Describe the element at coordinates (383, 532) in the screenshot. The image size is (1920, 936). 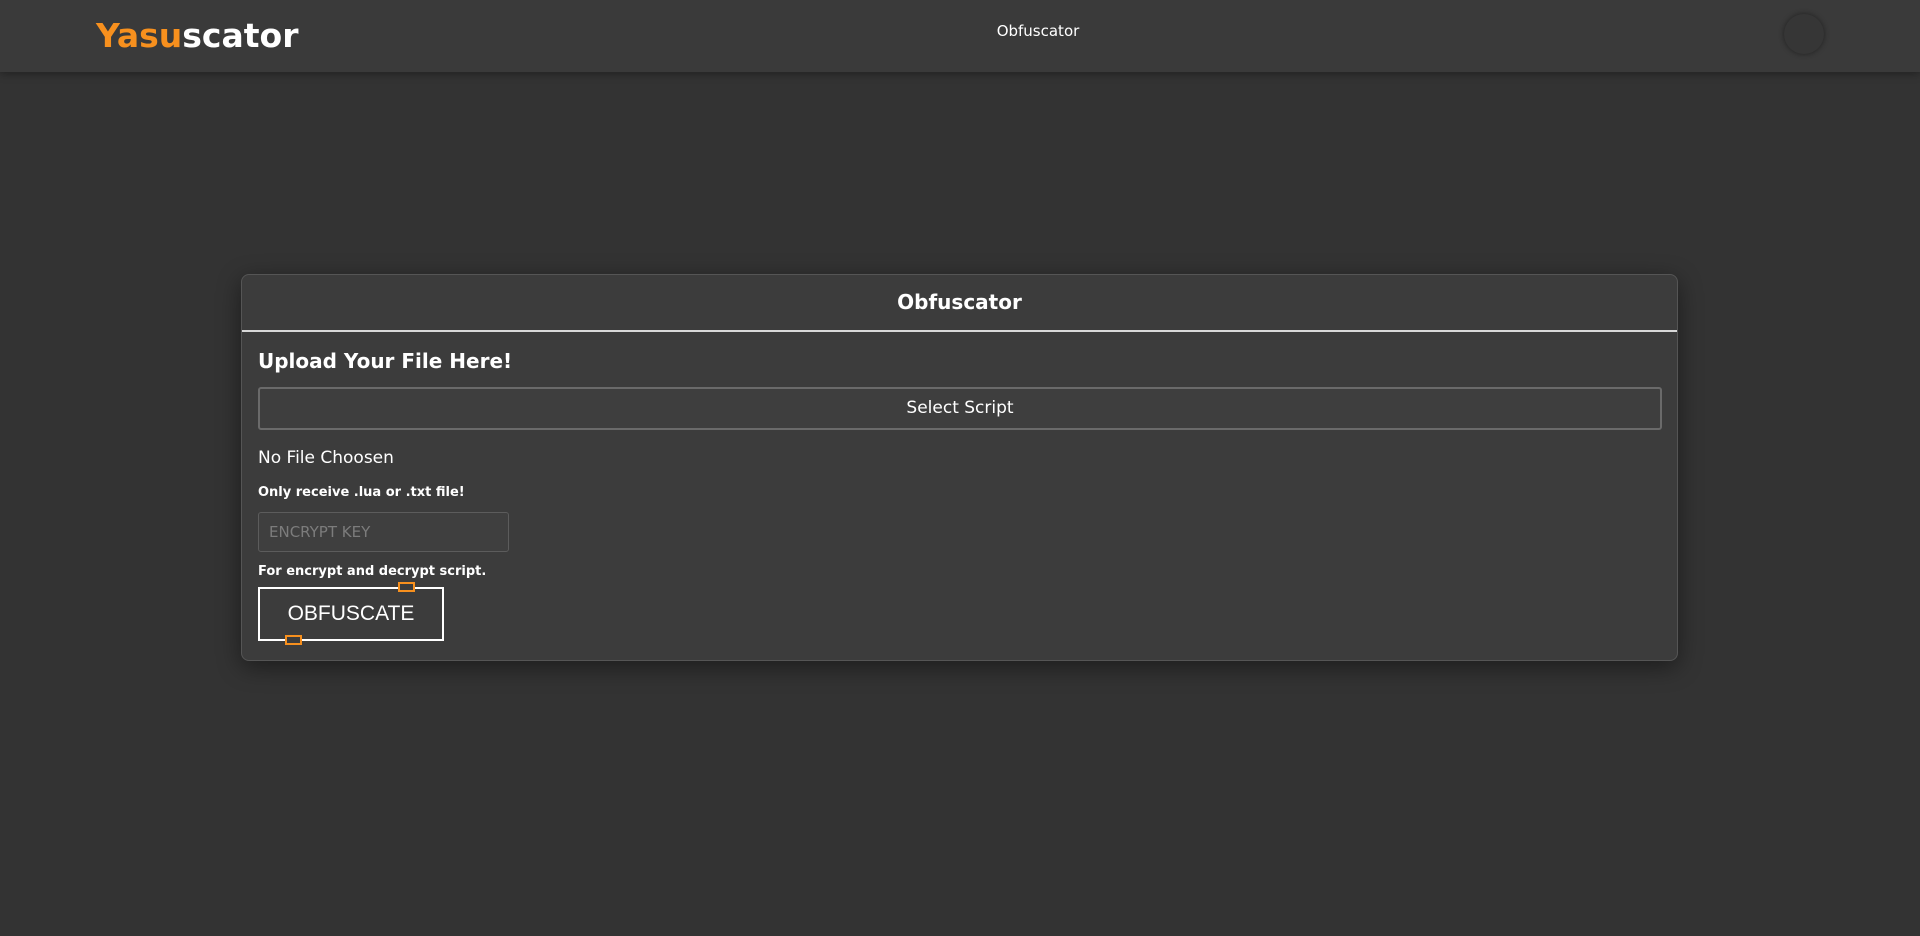
I see `encrypt-key-input` at that location.